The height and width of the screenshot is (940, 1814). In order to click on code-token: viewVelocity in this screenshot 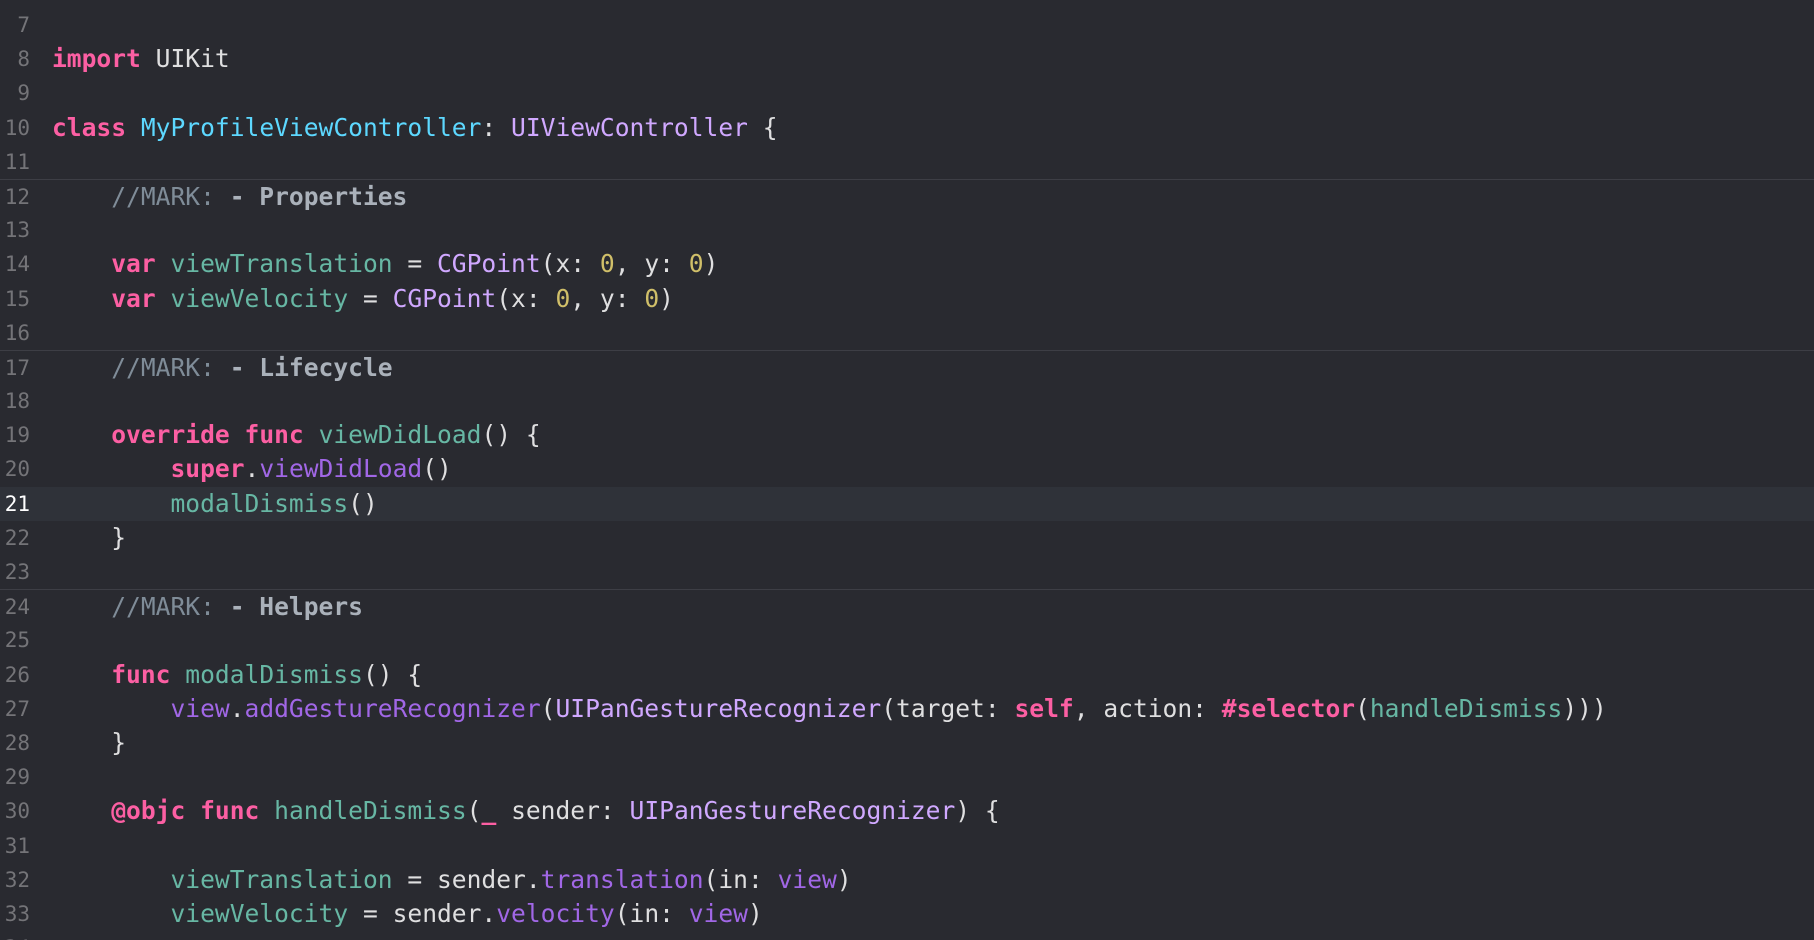, I will do `click(259, 913)`.